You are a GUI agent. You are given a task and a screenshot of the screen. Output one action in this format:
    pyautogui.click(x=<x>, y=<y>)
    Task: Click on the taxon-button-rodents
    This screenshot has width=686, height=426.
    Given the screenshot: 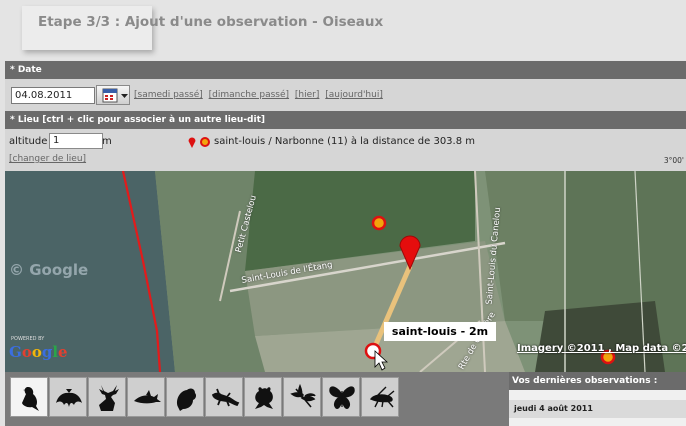 What is the action you would take?
    pyautogui.click(x=185, y=397)
    